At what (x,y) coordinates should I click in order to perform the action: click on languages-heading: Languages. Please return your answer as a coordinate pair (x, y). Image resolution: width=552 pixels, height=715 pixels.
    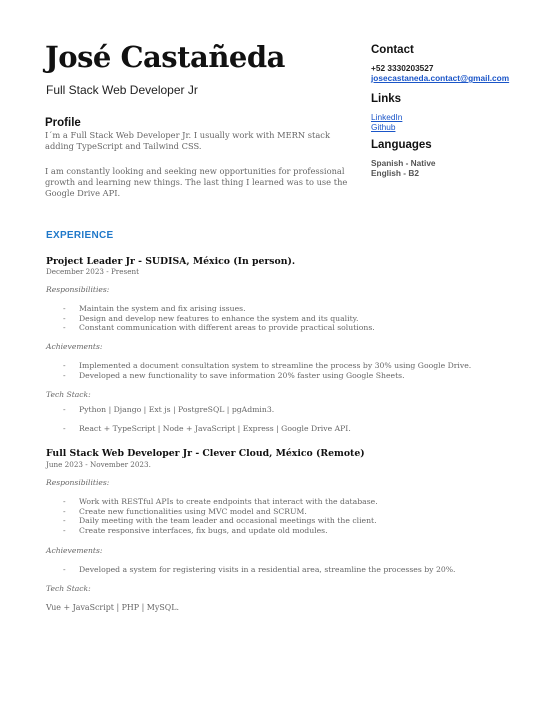
    Looking at the image, I should click on (401, 145).